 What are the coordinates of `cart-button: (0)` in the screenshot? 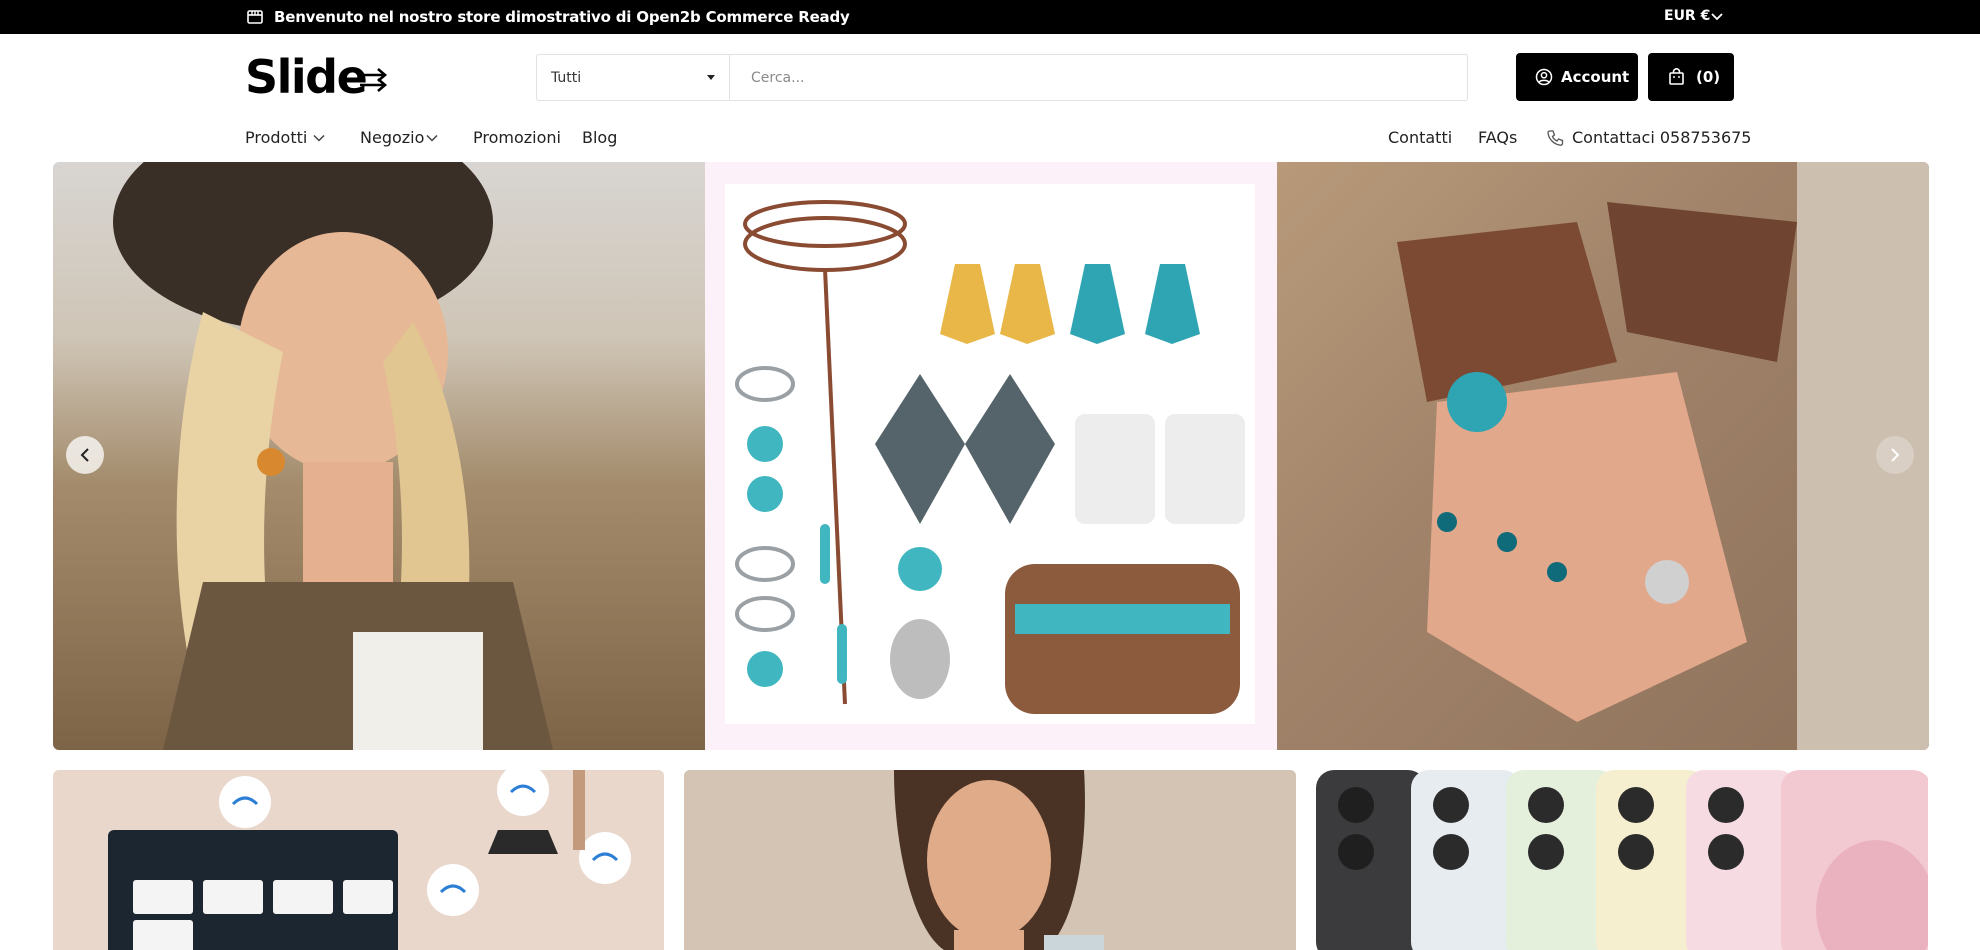 It's located at (1691, 77).